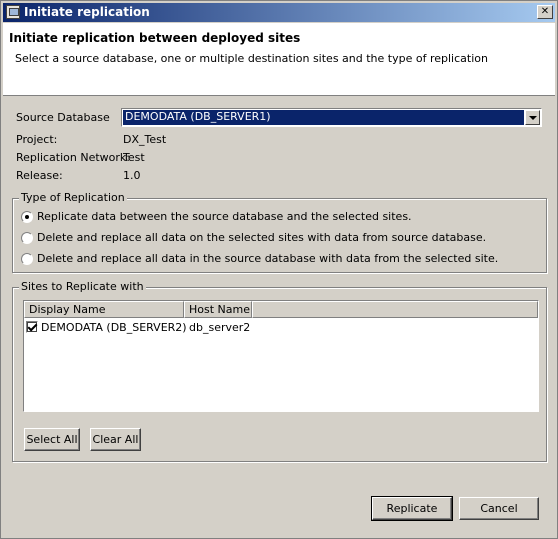 This screenshot has width=558, height=539. What do you see at coordinates (52, 439) in the screenshot?
I see `select-all-button: Select All` at bounding box center [52, 439].